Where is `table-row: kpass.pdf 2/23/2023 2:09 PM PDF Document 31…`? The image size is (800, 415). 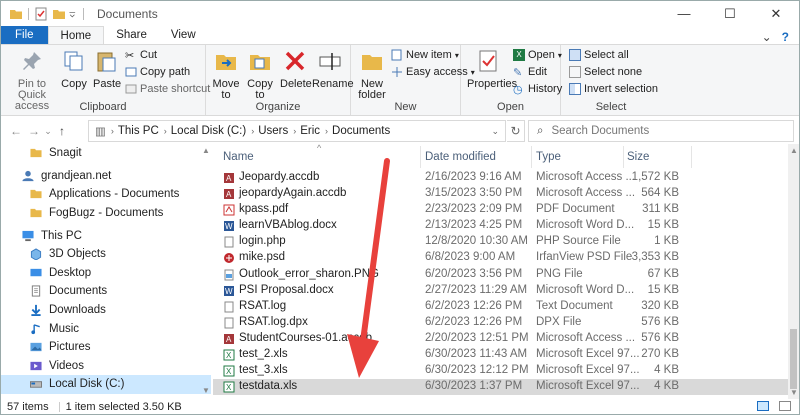
table-row: kpass.pdf 2/23/2023 2:09 PM PDF Document 31… is located at coordinates (501, 210).